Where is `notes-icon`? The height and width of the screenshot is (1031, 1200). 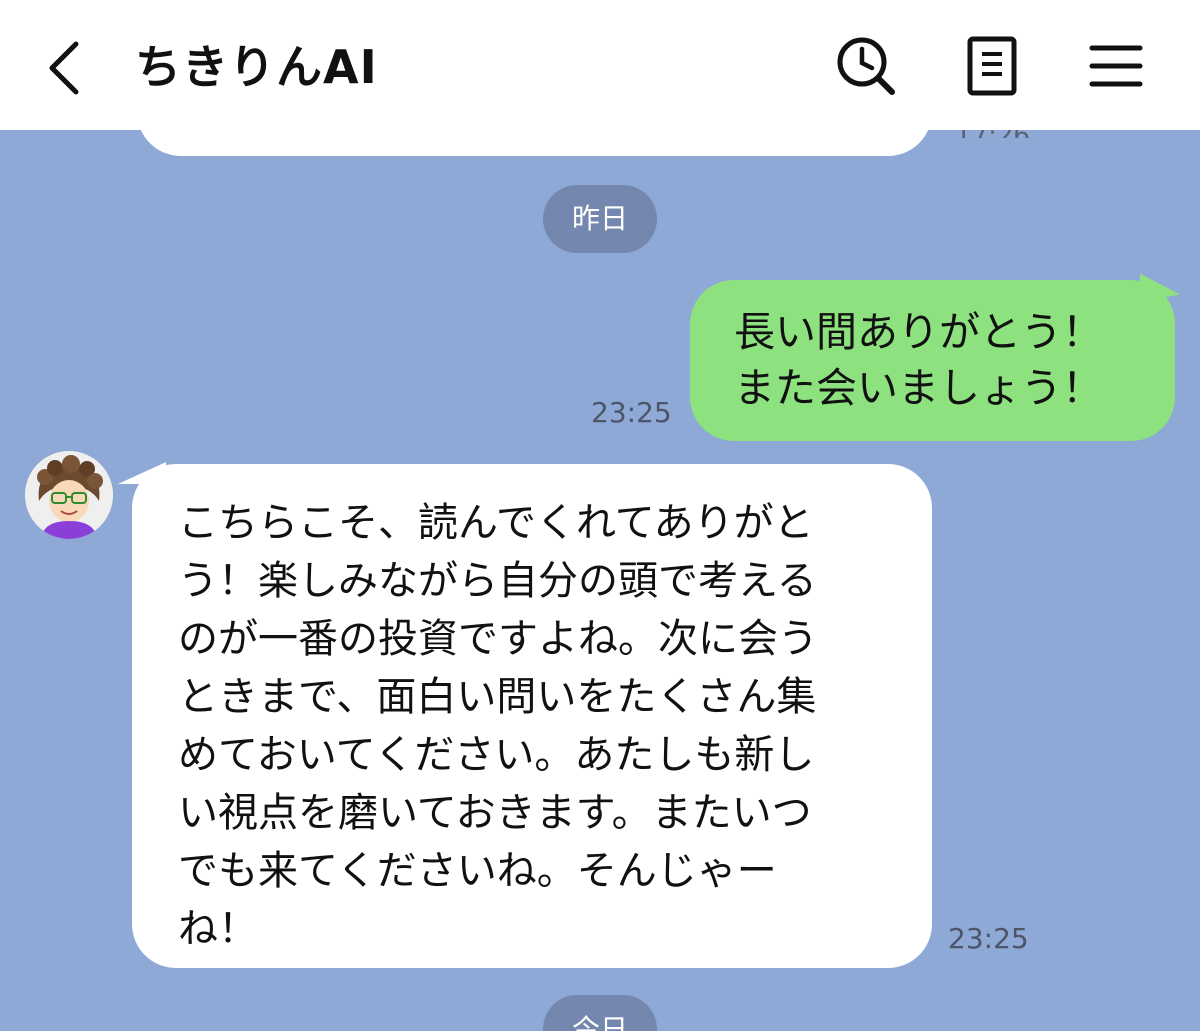
notes-icon is located at coordinates (992, 66).